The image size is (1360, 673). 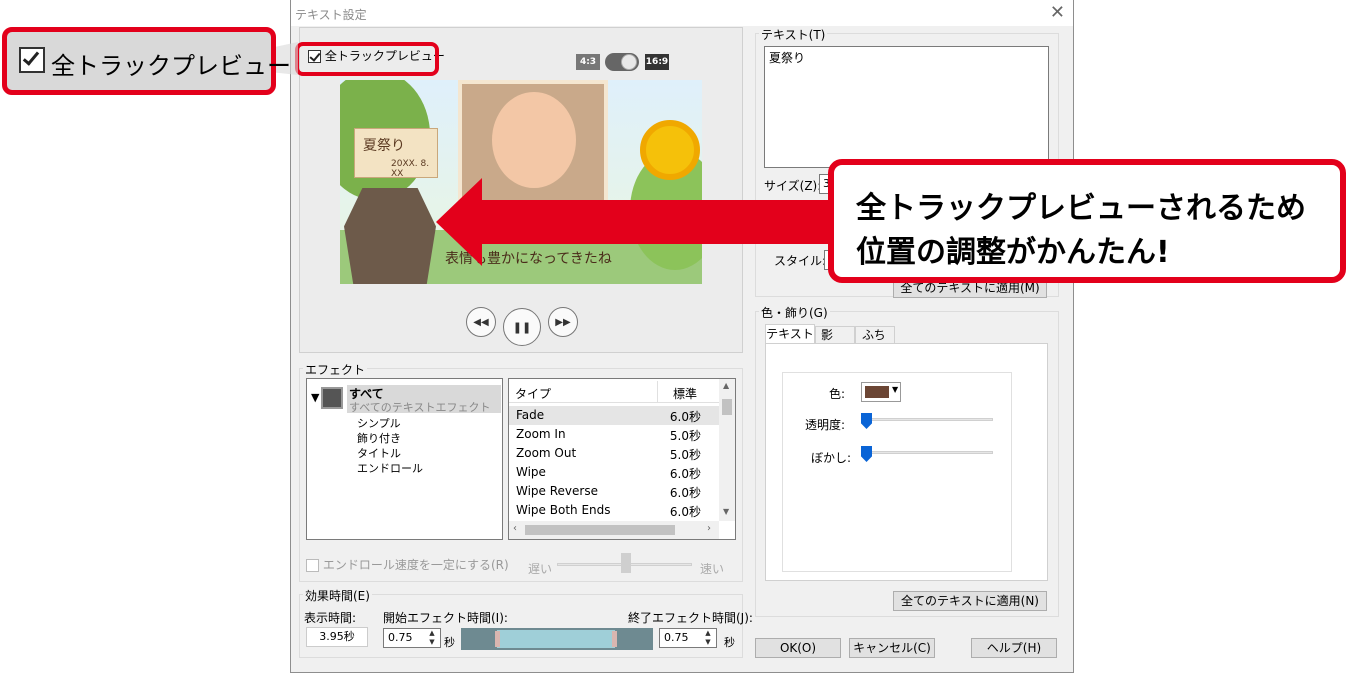 What do you see at coordinates (432, 638) in the screenshot?
I see `start-stepper: ▲ ▼` at bounding box center [432, 638].